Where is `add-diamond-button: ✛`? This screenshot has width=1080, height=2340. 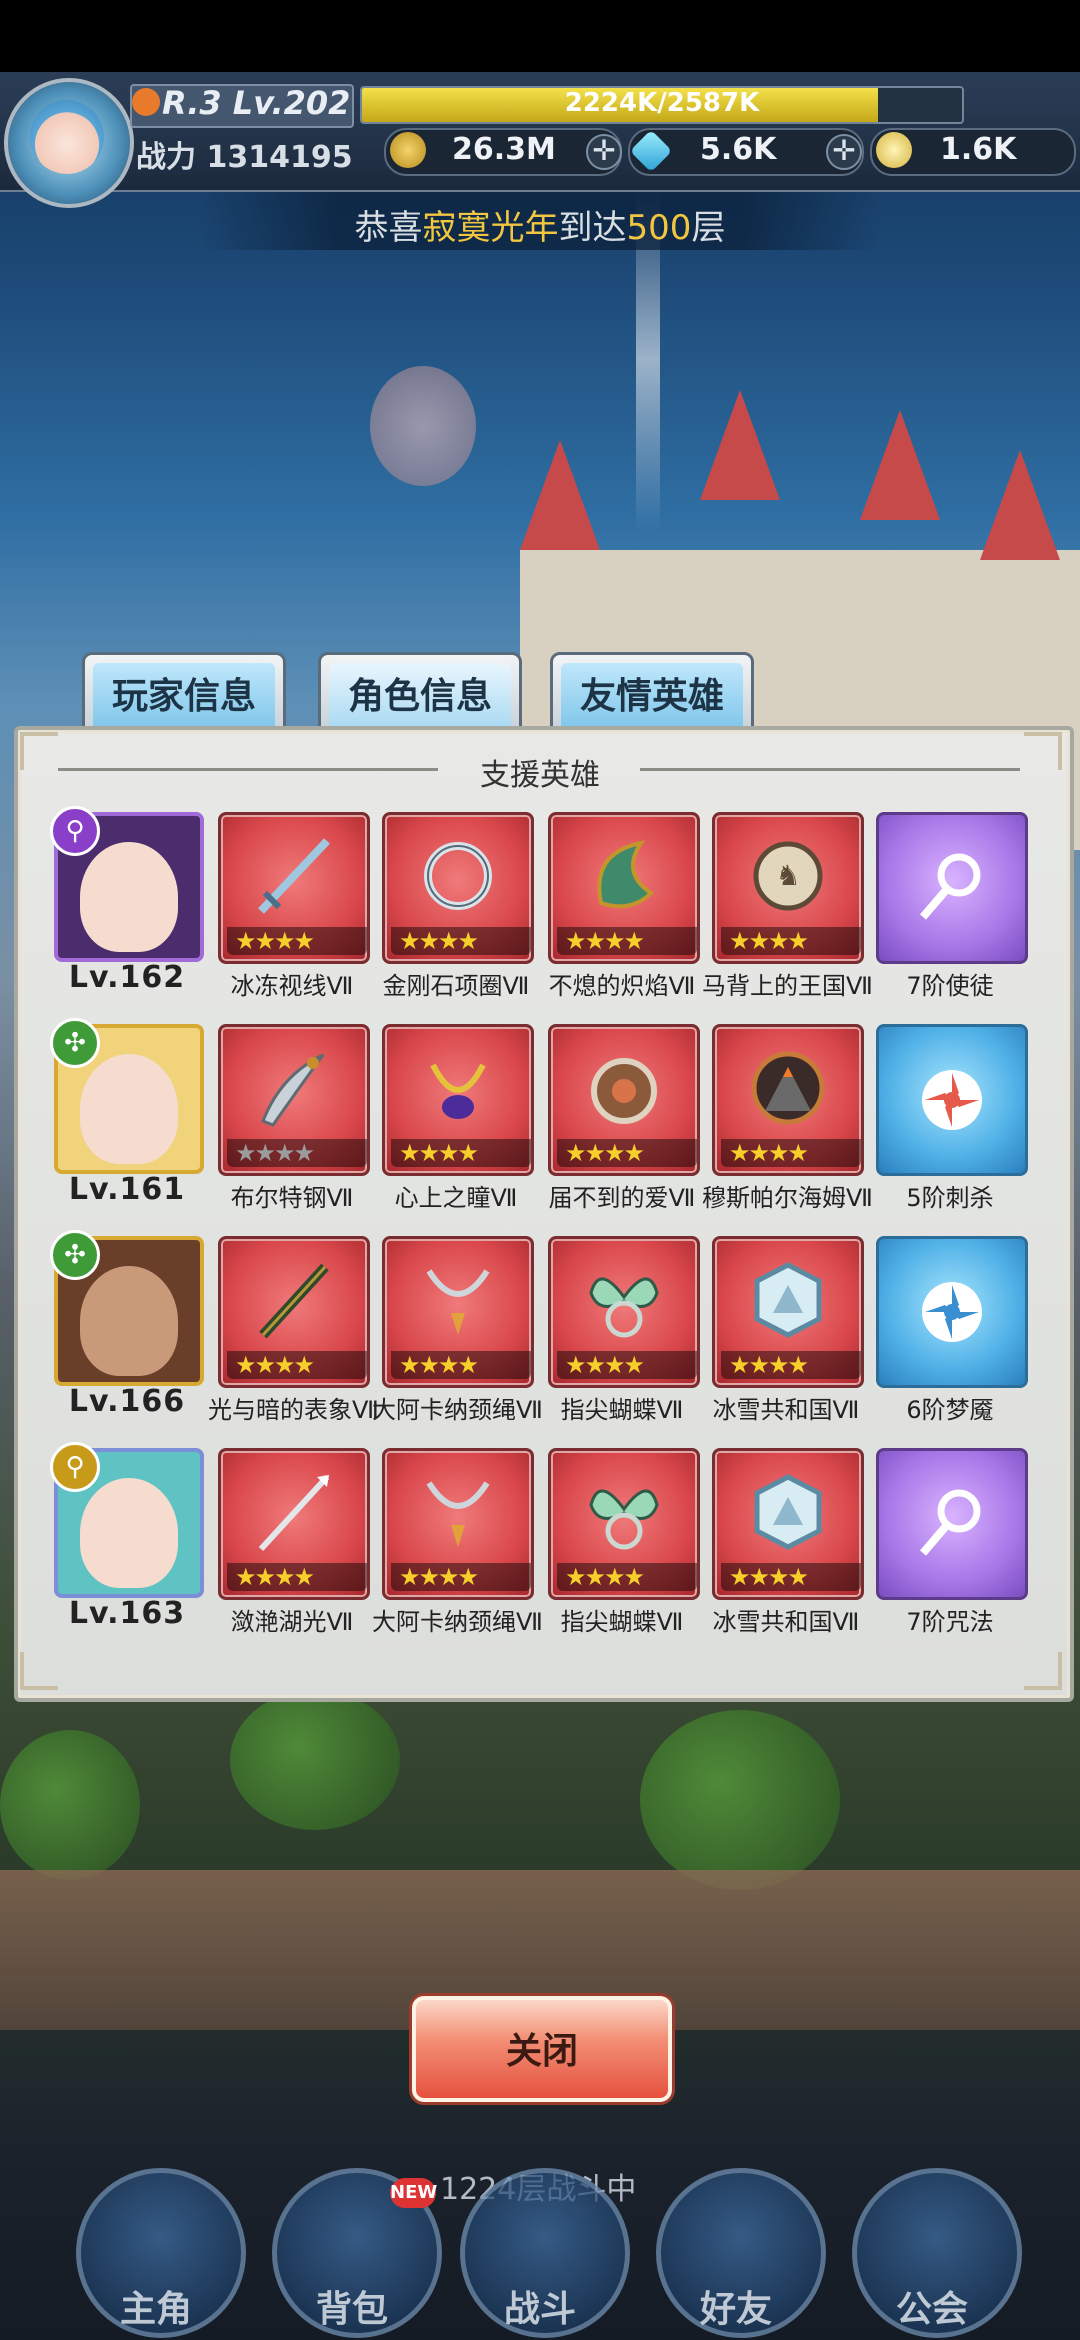 add-diamond-button: ✛ is located at coordinates (844, 152).